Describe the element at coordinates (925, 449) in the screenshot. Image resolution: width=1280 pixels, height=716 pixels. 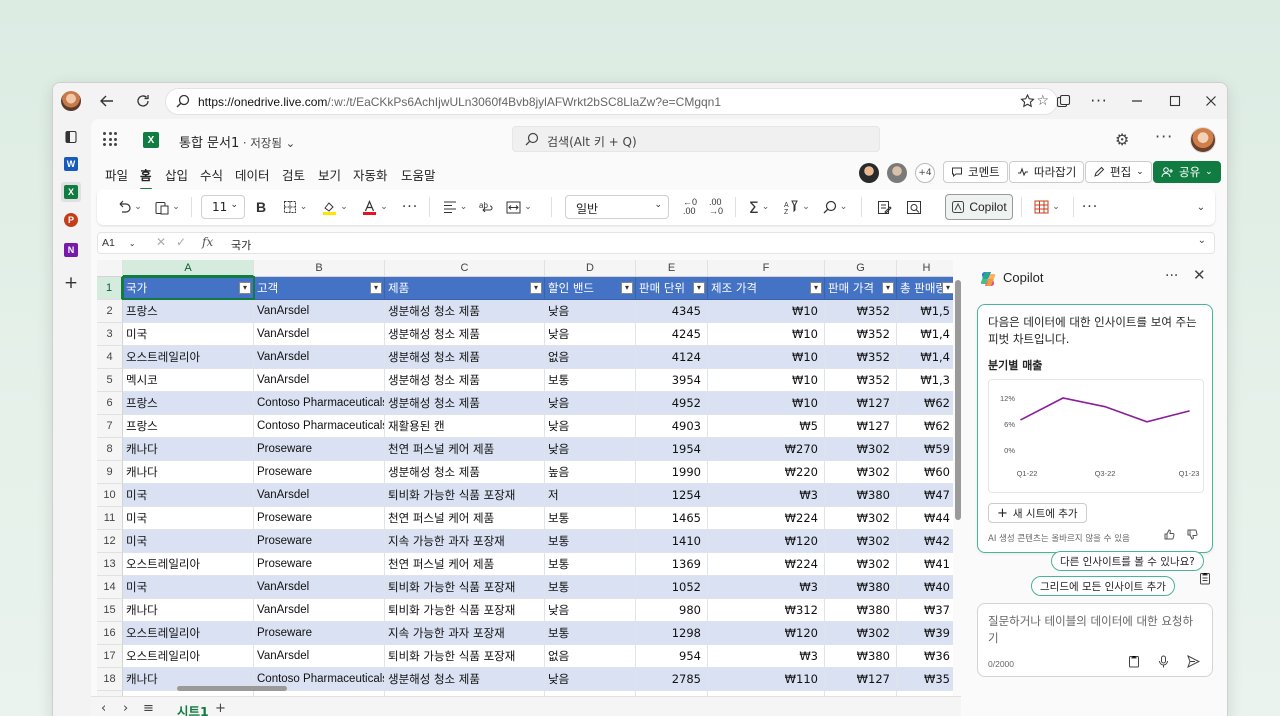
I see `table-cell: ₩59` at that location.